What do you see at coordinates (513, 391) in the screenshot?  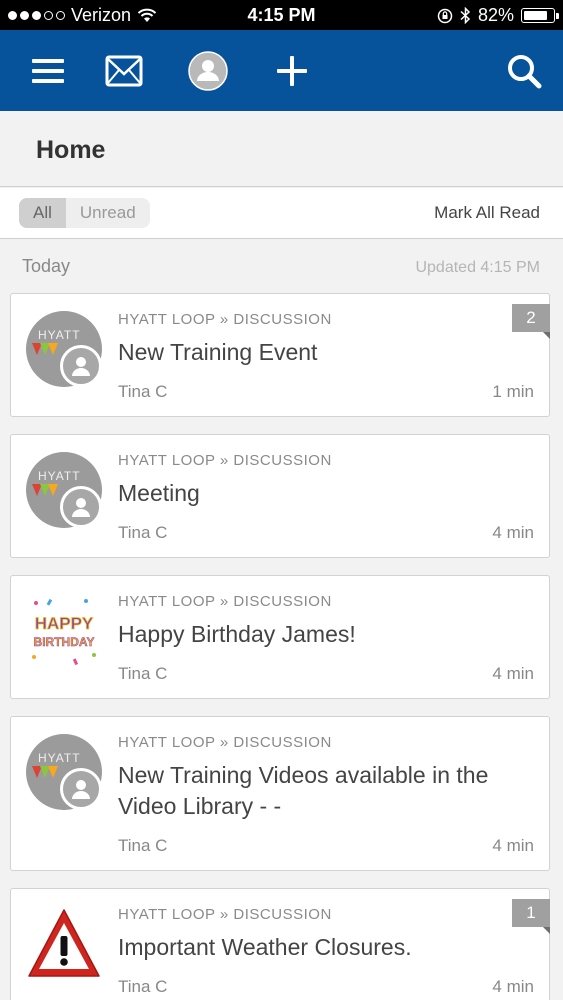 I see `item-time: 1 min` at bounding box center [513, 391].